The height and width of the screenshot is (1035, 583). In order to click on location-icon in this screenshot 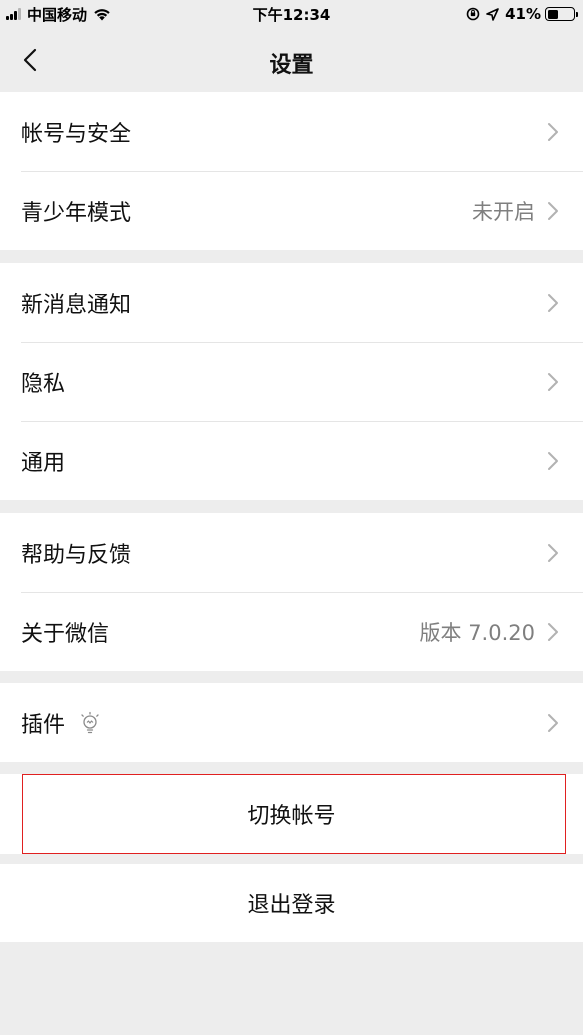, I will do `click(492, 14)`.